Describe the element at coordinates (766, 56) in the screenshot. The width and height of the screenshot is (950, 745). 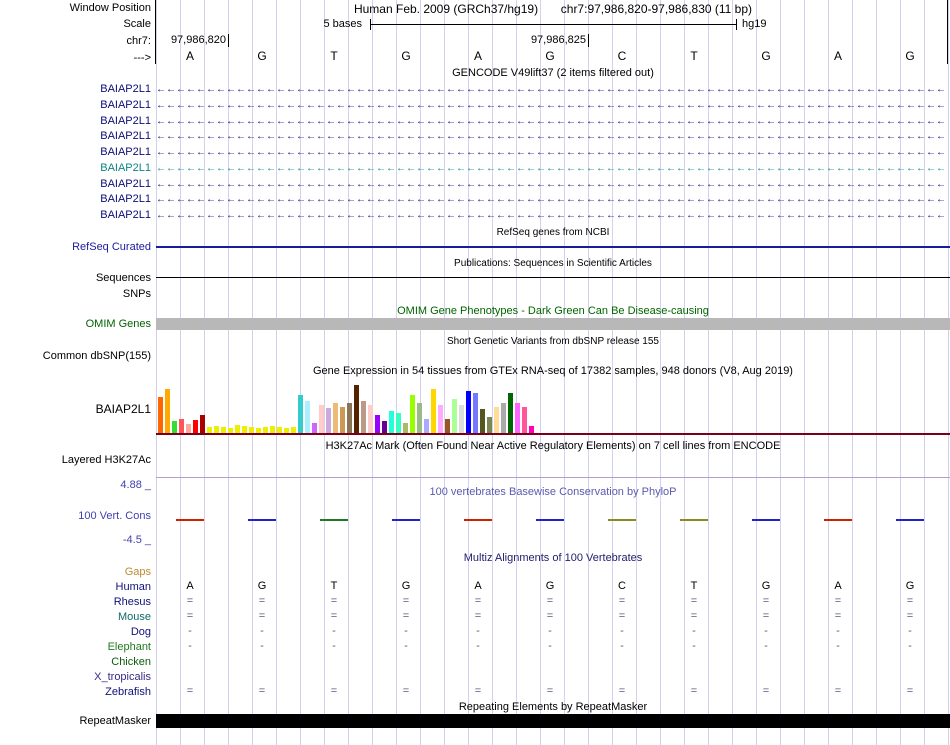
I see `ruler-base-letter: G` at that location.